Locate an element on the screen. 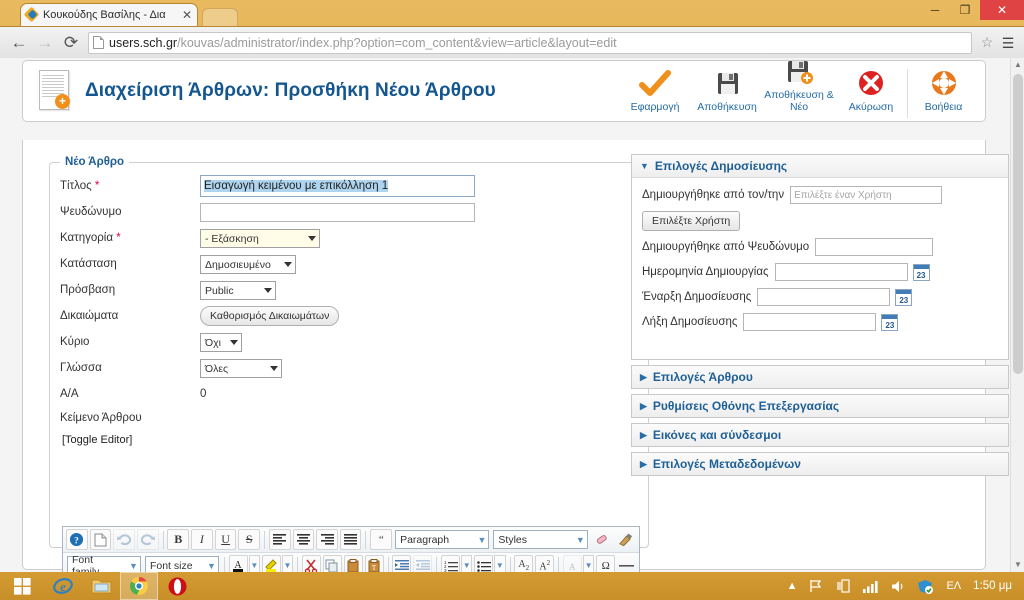  access-select: Public is located at coordinates (238, 290).